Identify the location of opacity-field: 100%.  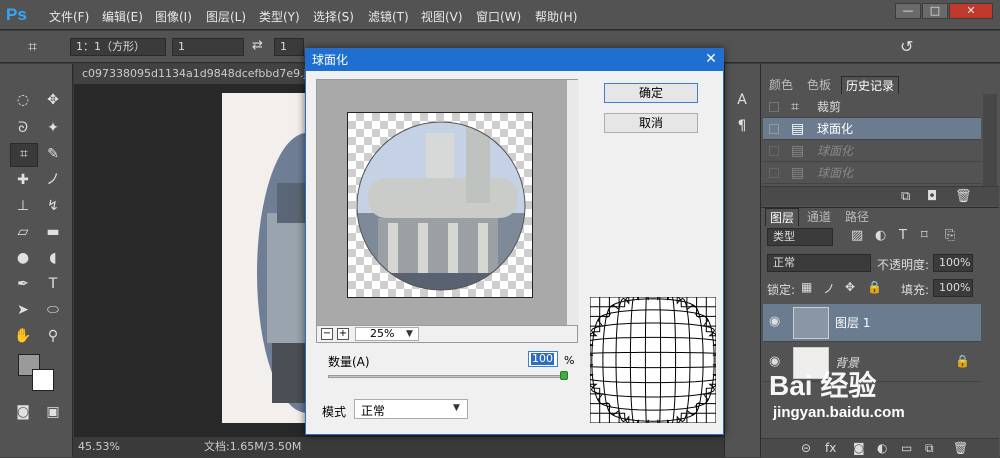
(953, 263).